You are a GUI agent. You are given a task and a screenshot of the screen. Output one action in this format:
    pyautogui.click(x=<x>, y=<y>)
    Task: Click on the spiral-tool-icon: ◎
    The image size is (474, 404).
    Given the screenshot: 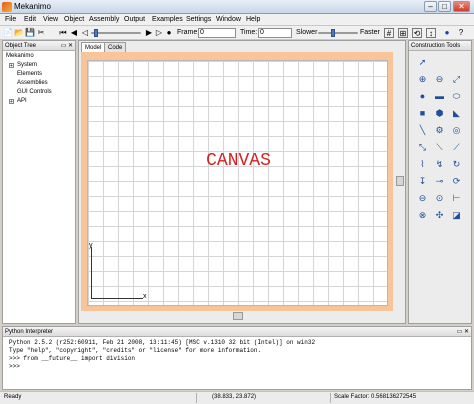 What is the action you would take?
    pyautogui.click(x=456, y=130)
    